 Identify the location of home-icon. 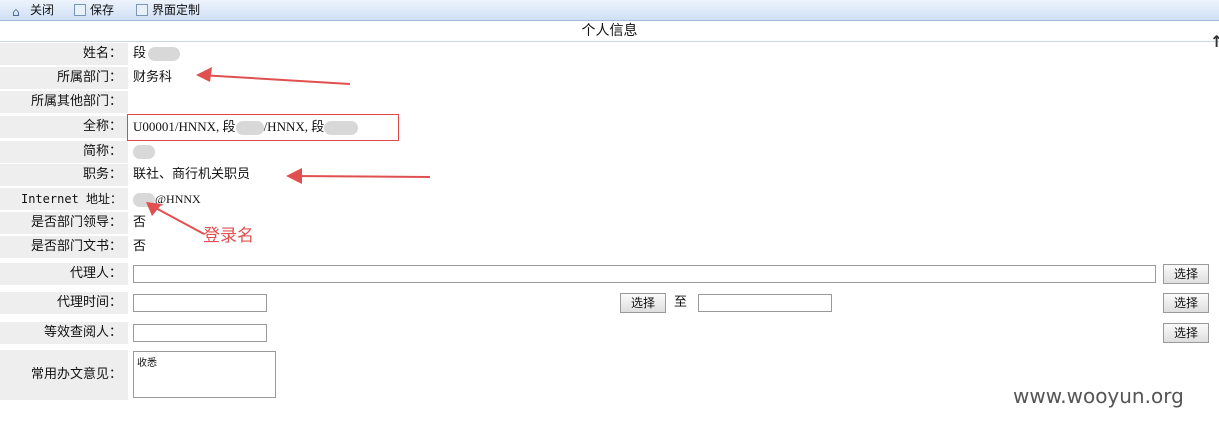
(19, 10).